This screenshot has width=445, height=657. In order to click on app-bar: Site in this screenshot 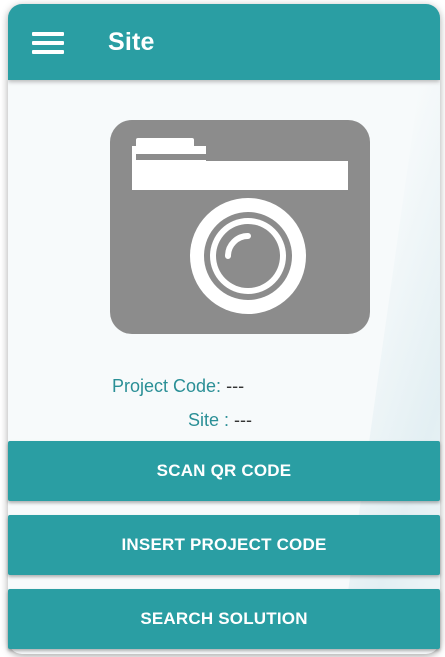, I will do `click(224, 42)`.